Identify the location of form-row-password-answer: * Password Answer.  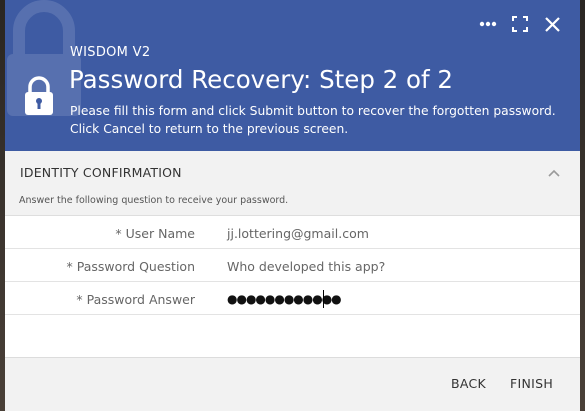
(292, 298).